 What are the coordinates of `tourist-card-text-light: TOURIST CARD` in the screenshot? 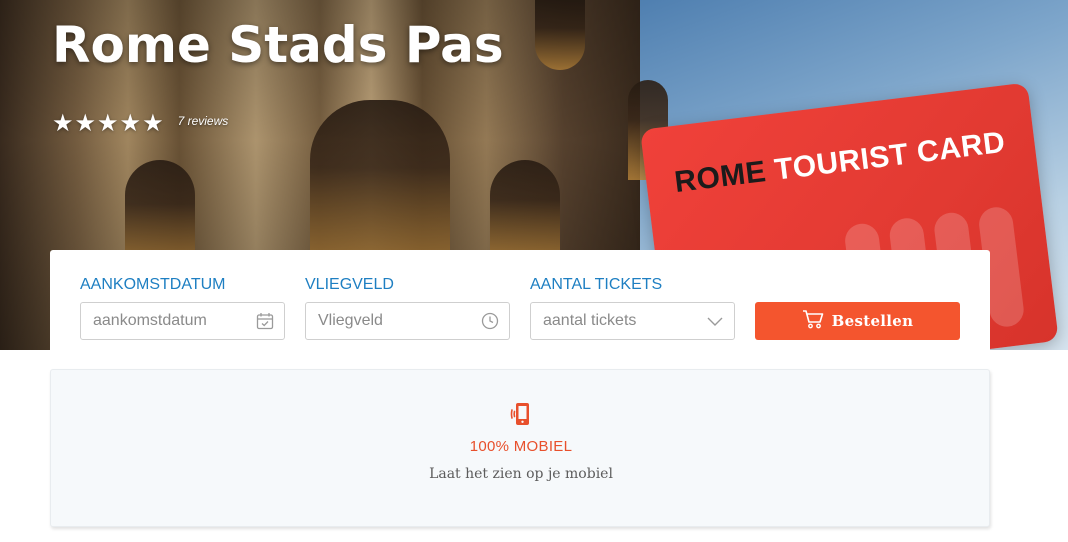 It's located at (890, 156).